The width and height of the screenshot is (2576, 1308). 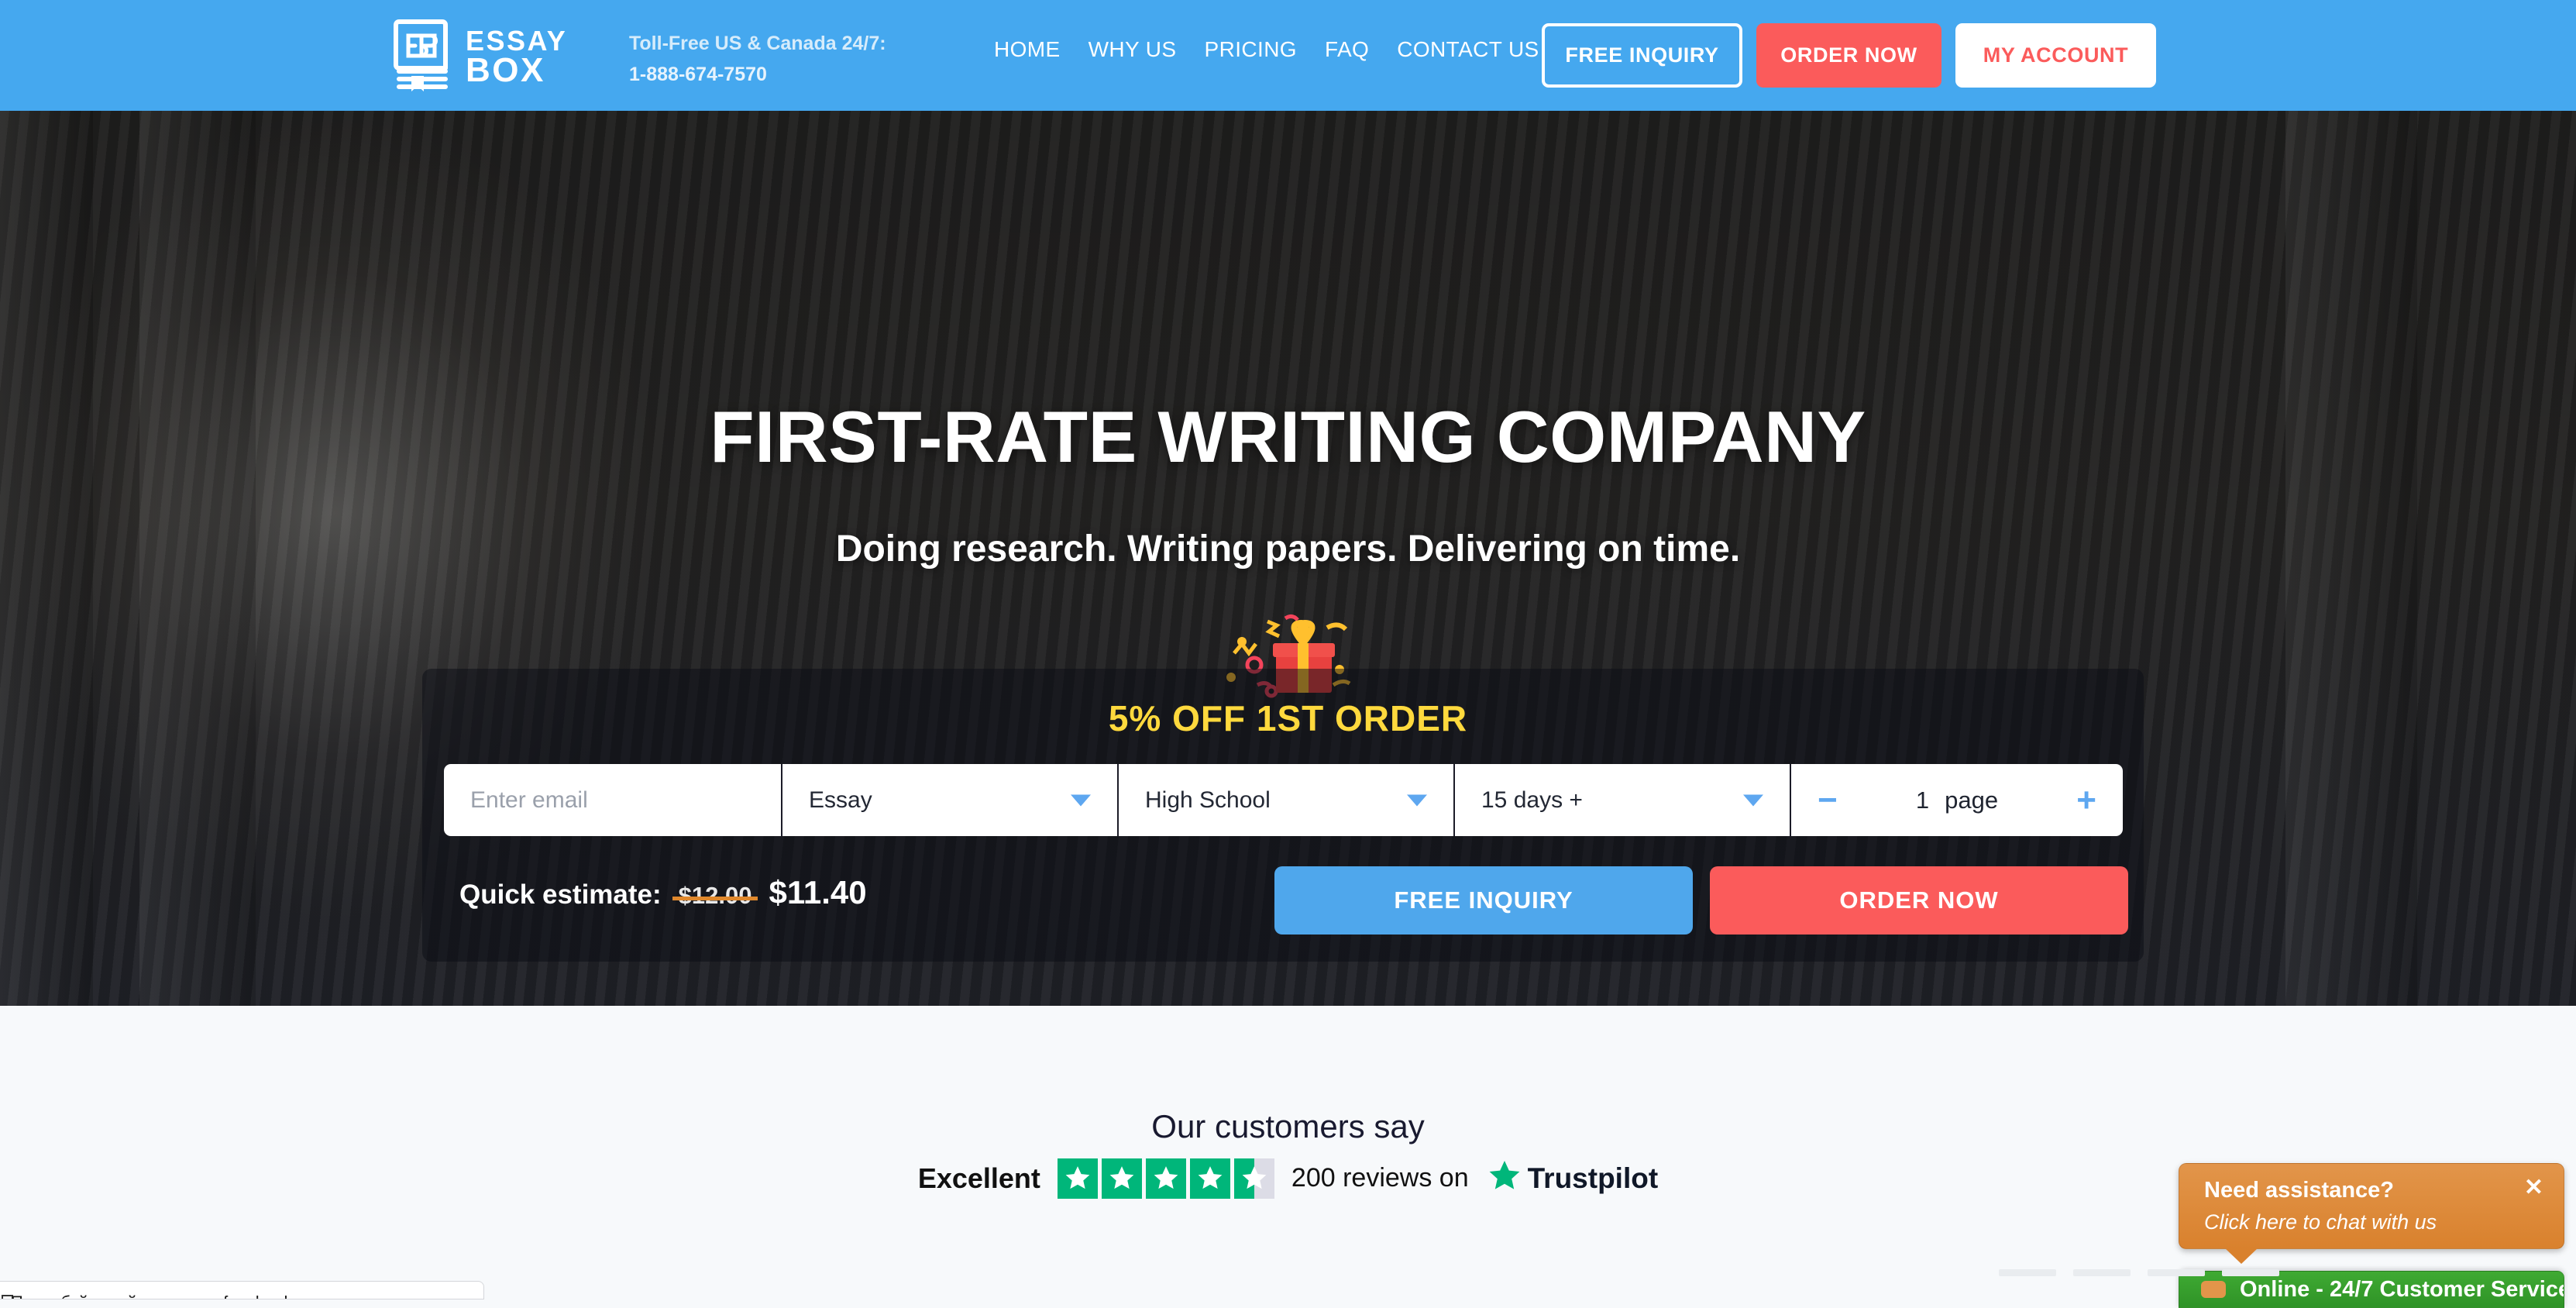 I want to click on nav-item-contact-us: CONTACT US, so click(x=1468, y=49).